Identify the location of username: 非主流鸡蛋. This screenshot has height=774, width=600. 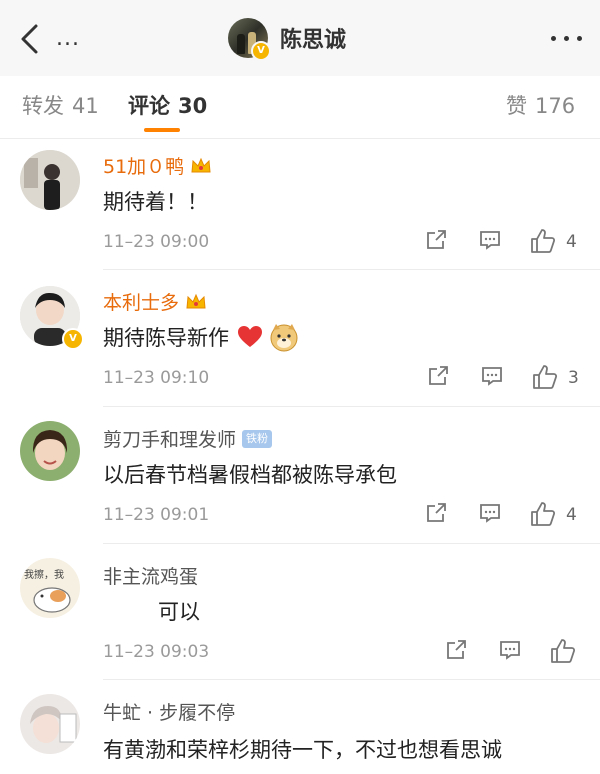
(150, 575).